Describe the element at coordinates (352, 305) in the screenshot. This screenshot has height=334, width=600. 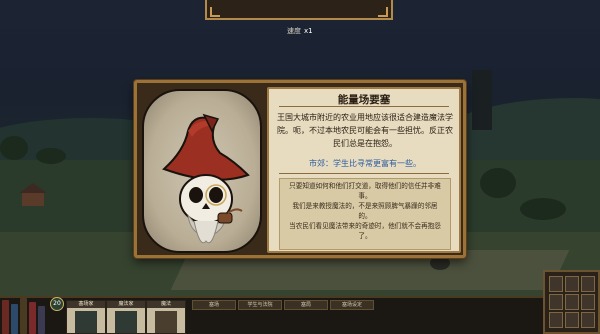
I see `tab-button: 塞场设定` at that location.